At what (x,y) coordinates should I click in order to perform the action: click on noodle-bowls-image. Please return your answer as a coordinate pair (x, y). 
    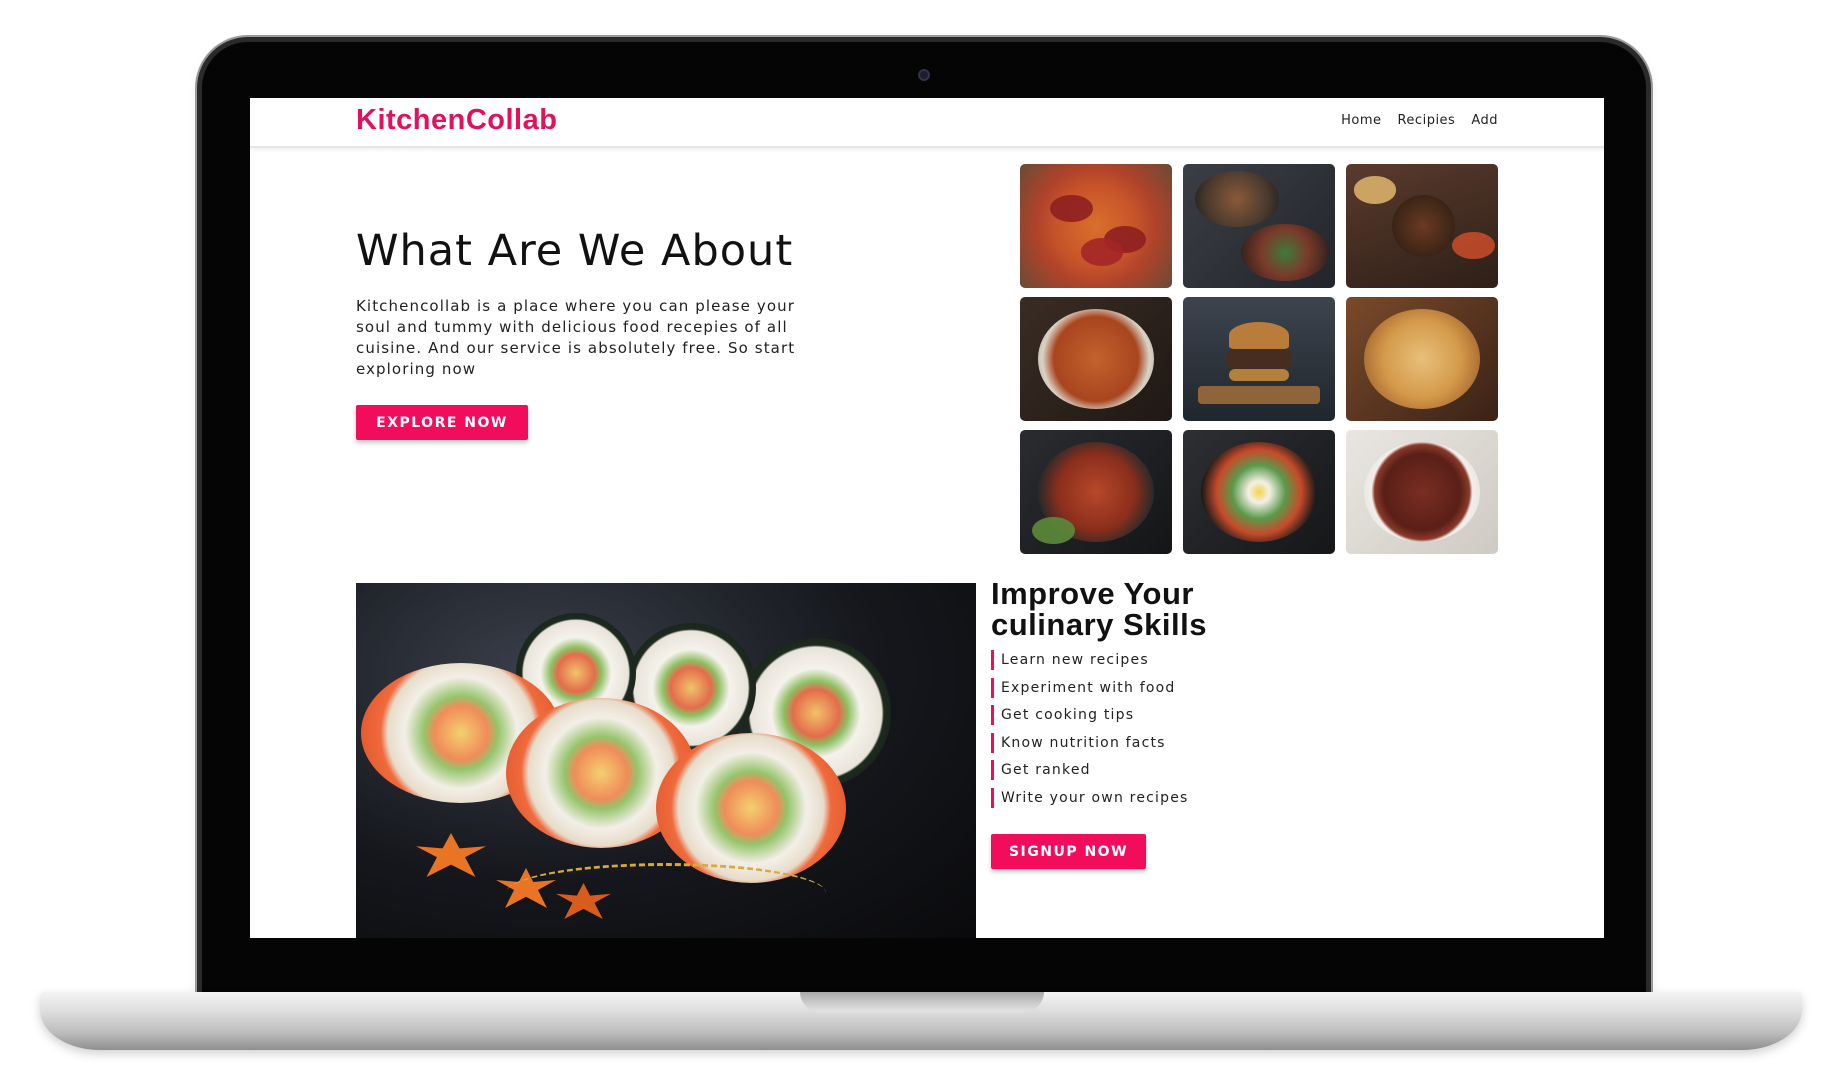
    Looking at the image, I should click on (1259, 226).